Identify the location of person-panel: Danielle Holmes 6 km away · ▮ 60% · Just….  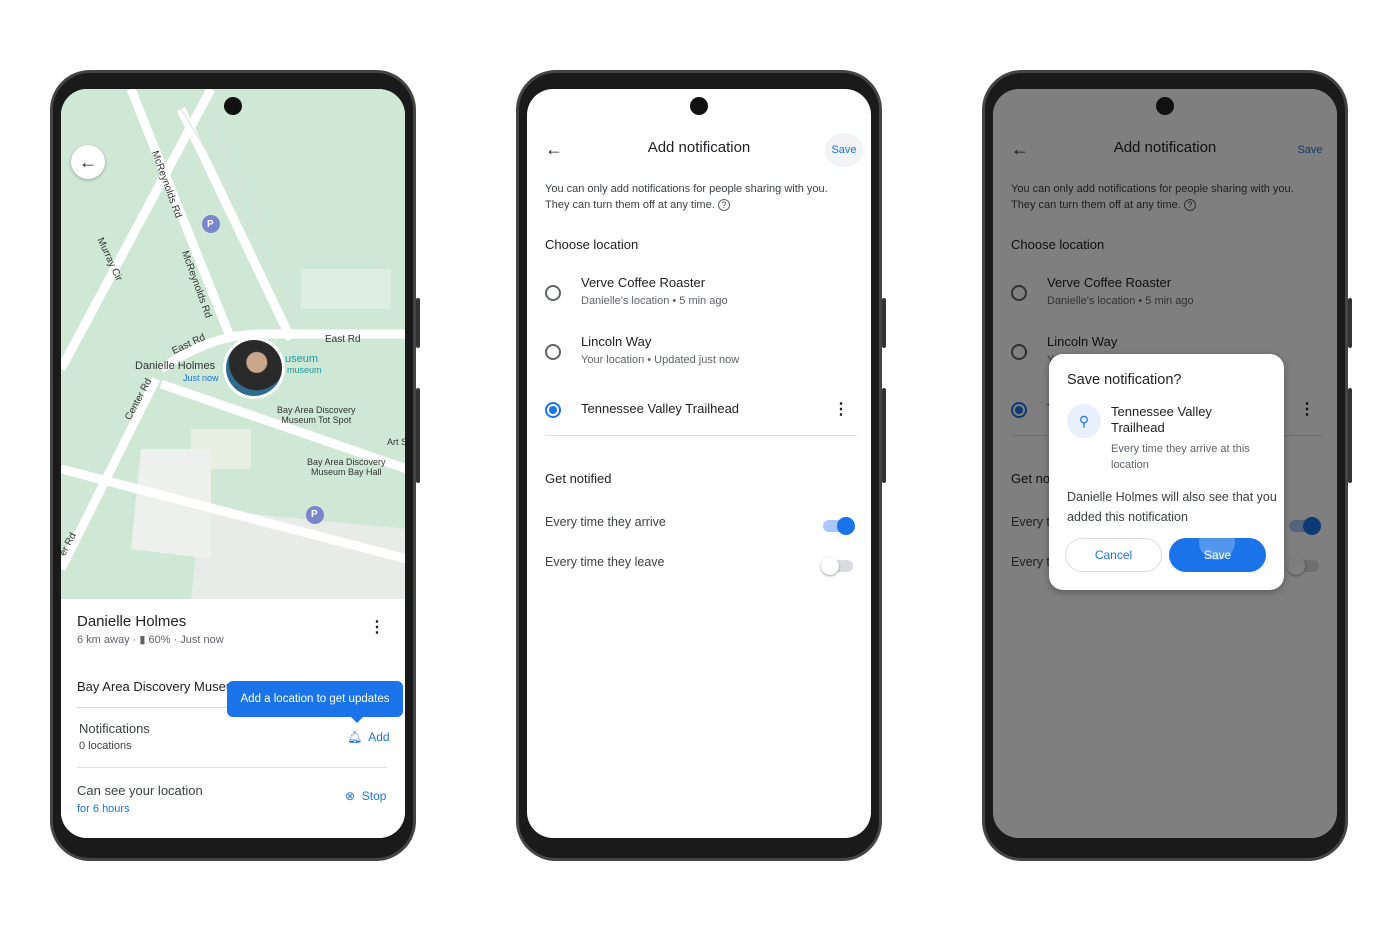
(233, 718).